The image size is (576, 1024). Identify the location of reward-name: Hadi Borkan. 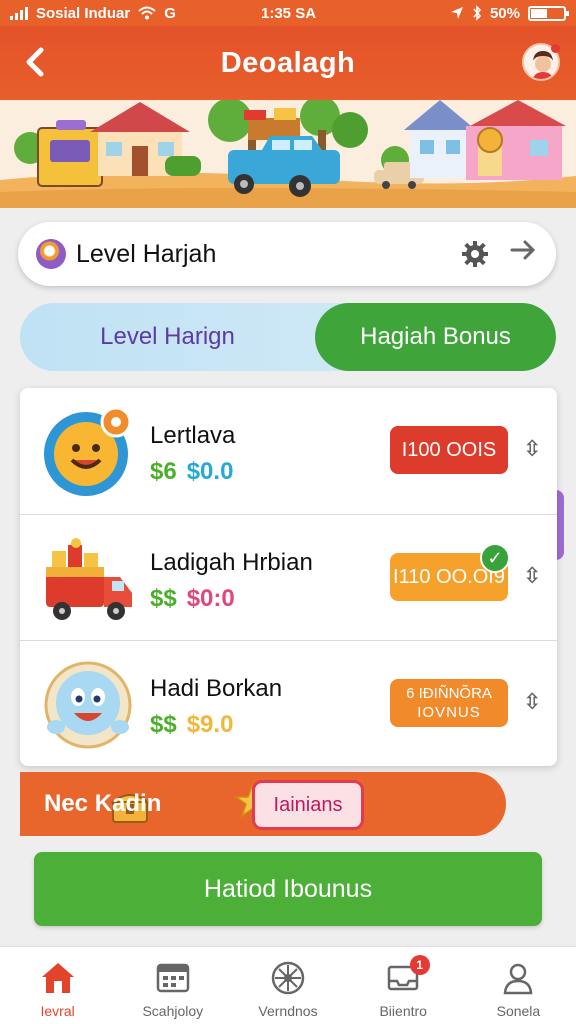
(216, 688).